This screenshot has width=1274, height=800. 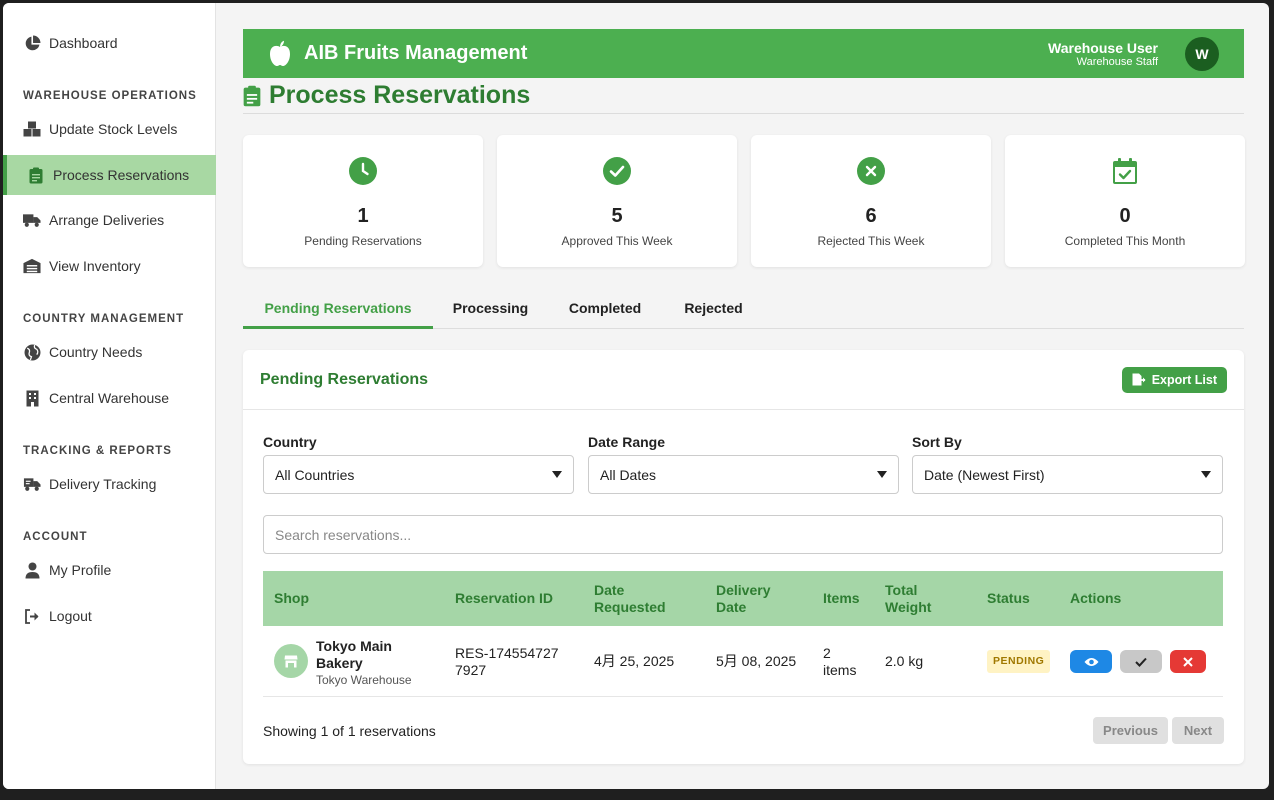 What do you see at coordinates (344, 379) in the screenshot?
I see `card-title: Pending Reservations` at bounding box center [344, 379].